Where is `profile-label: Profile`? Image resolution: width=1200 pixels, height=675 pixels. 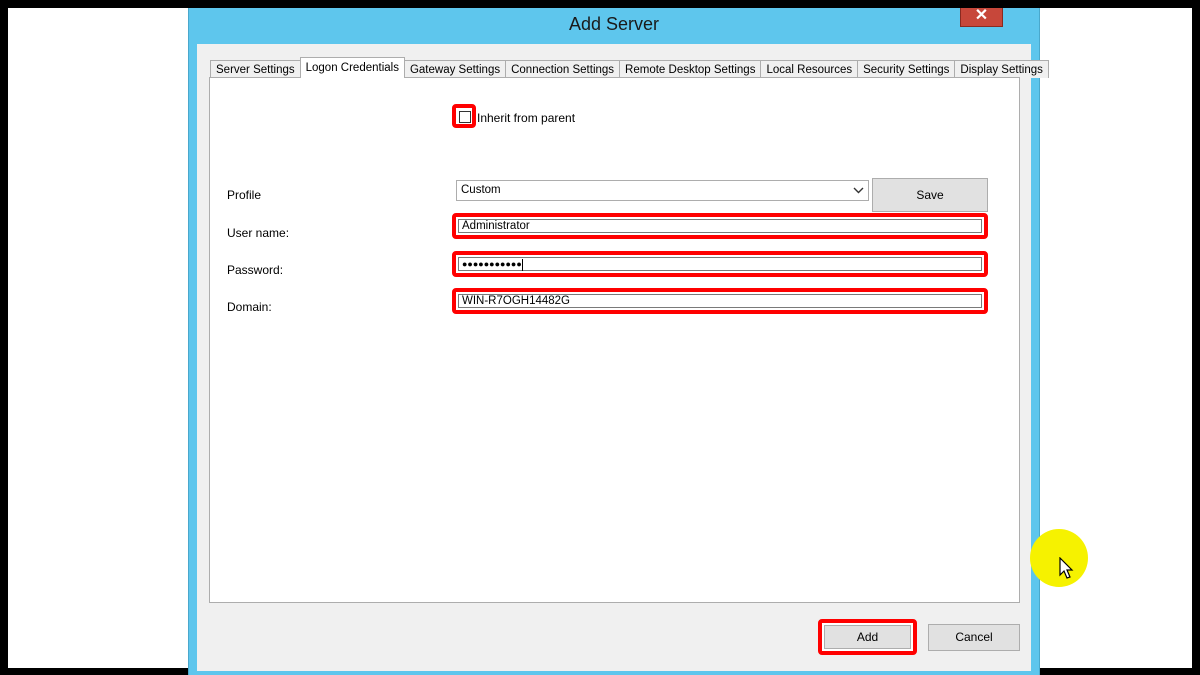
profile-label: Profile is located at coordinates (244, 195).